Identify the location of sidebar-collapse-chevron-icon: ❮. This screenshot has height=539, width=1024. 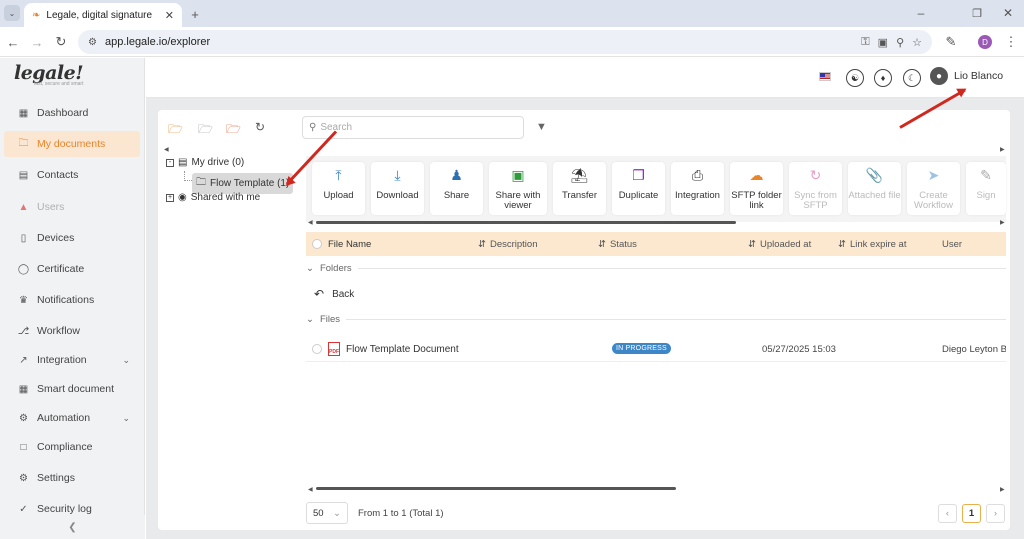
(72, 527).